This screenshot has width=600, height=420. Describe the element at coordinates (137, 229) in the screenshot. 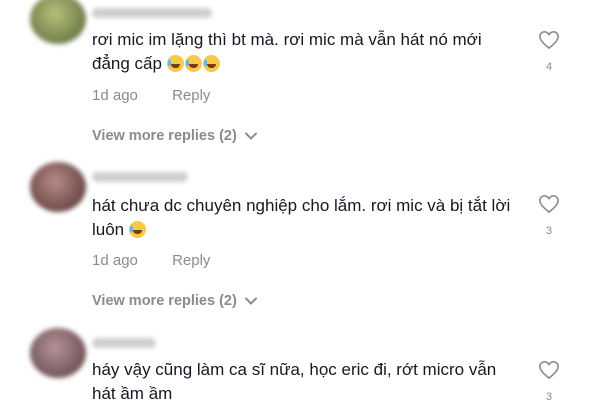

I see `sweat-smile-emoji` at that location.